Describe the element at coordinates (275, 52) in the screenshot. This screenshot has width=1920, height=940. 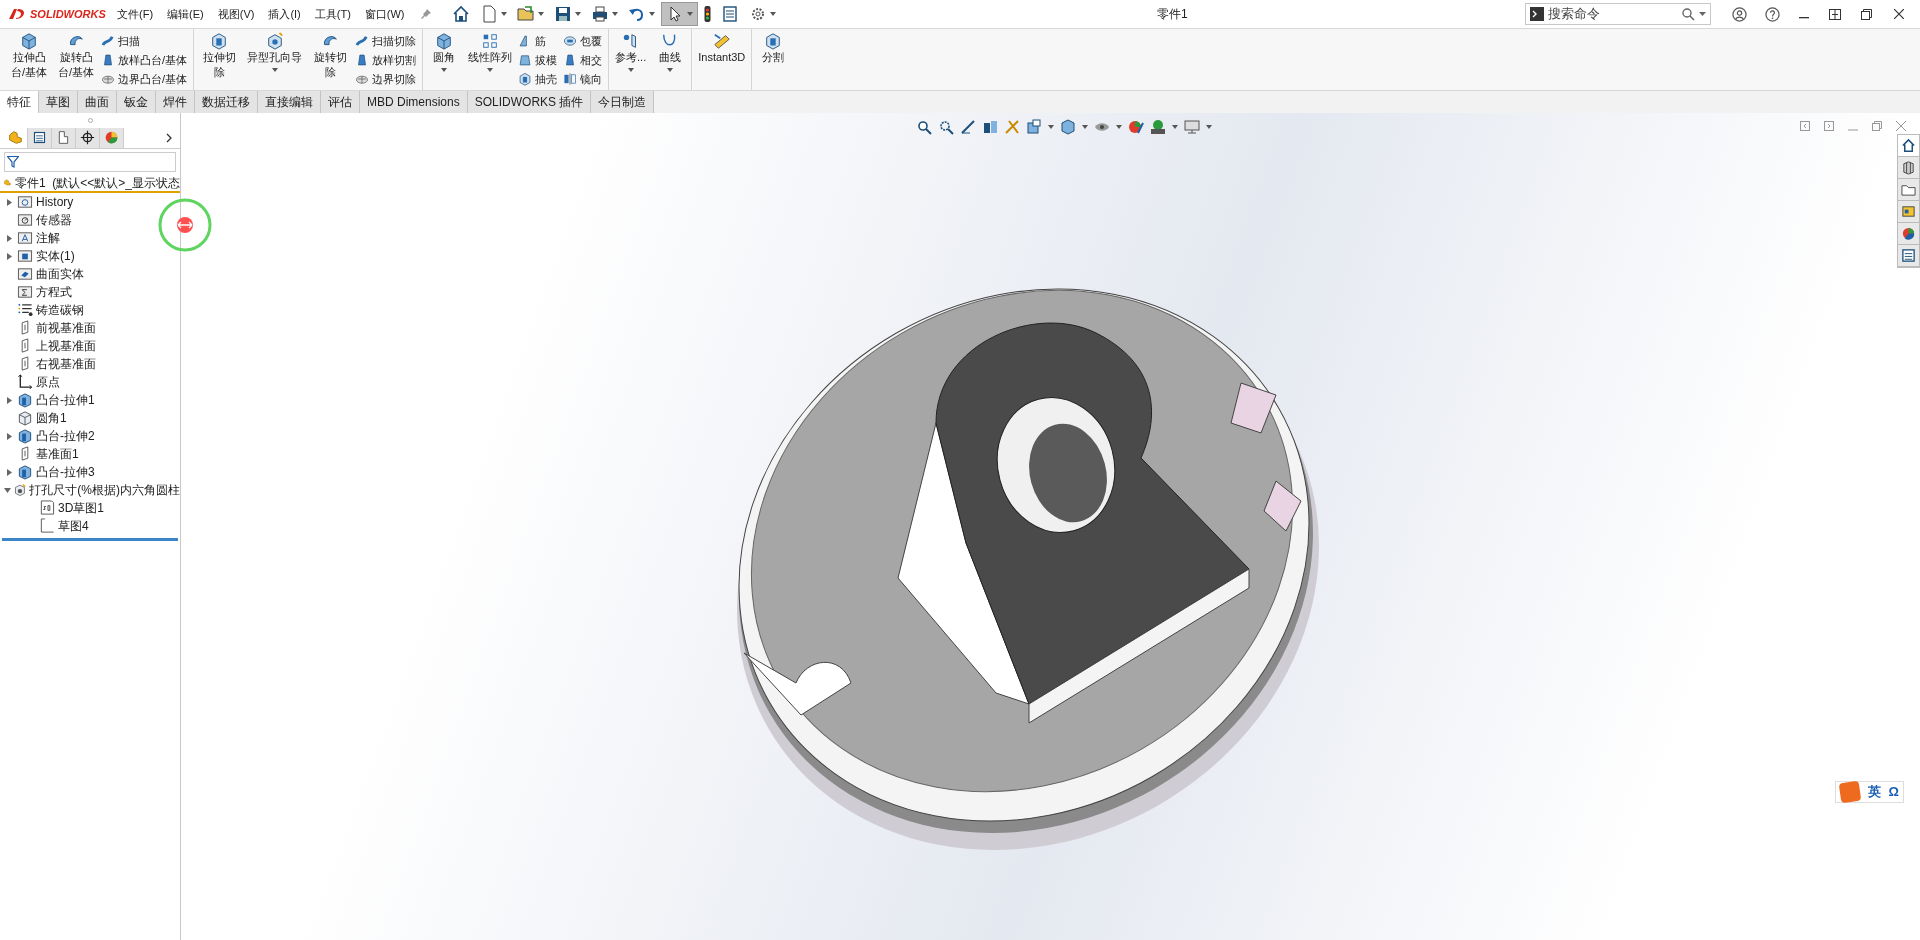
I see `ribbon-button: 异型孔向导` at that location.